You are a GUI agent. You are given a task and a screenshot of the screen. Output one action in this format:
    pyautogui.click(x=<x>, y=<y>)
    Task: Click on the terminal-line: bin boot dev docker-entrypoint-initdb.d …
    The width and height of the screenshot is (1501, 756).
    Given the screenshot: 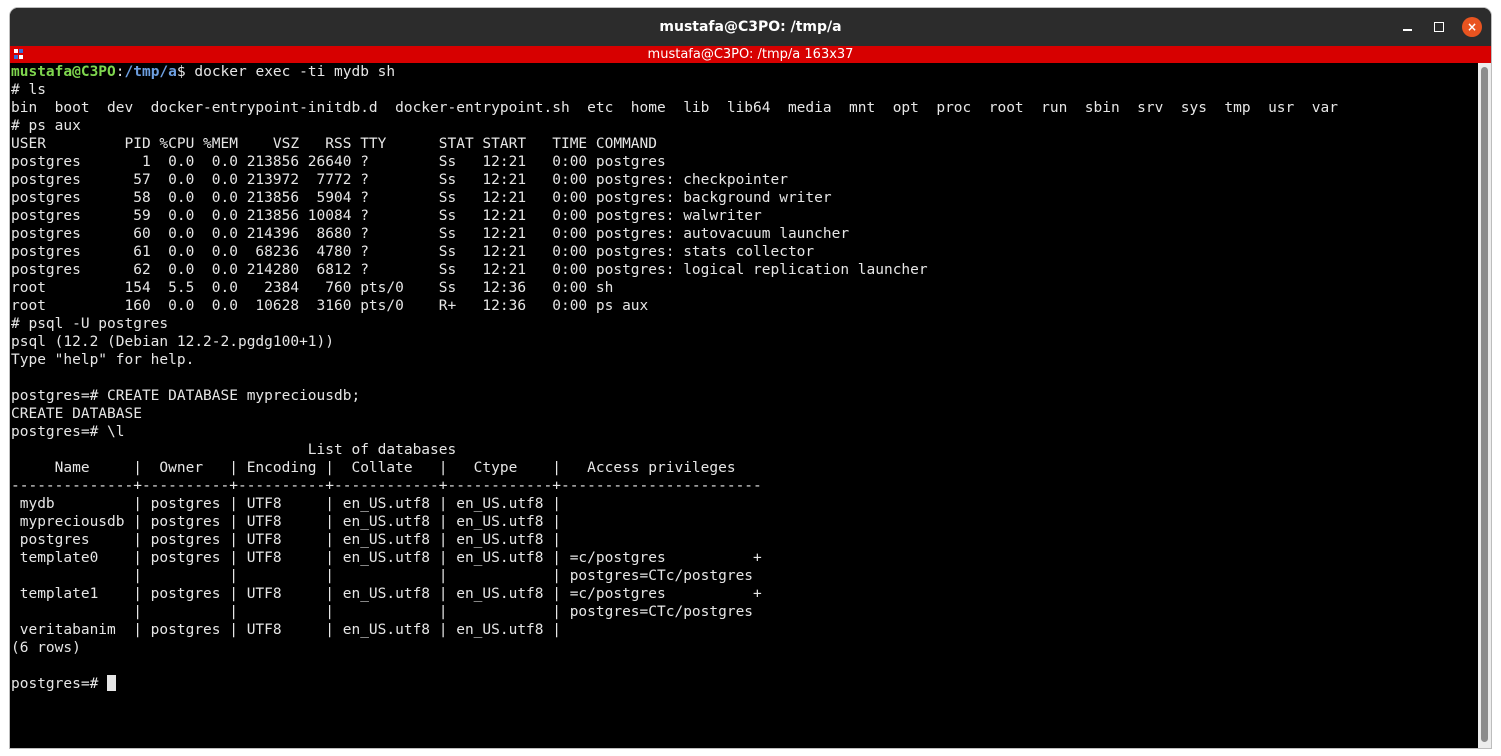 What is the action you would take?
    pyautogui.click(x=674, y=108)
    